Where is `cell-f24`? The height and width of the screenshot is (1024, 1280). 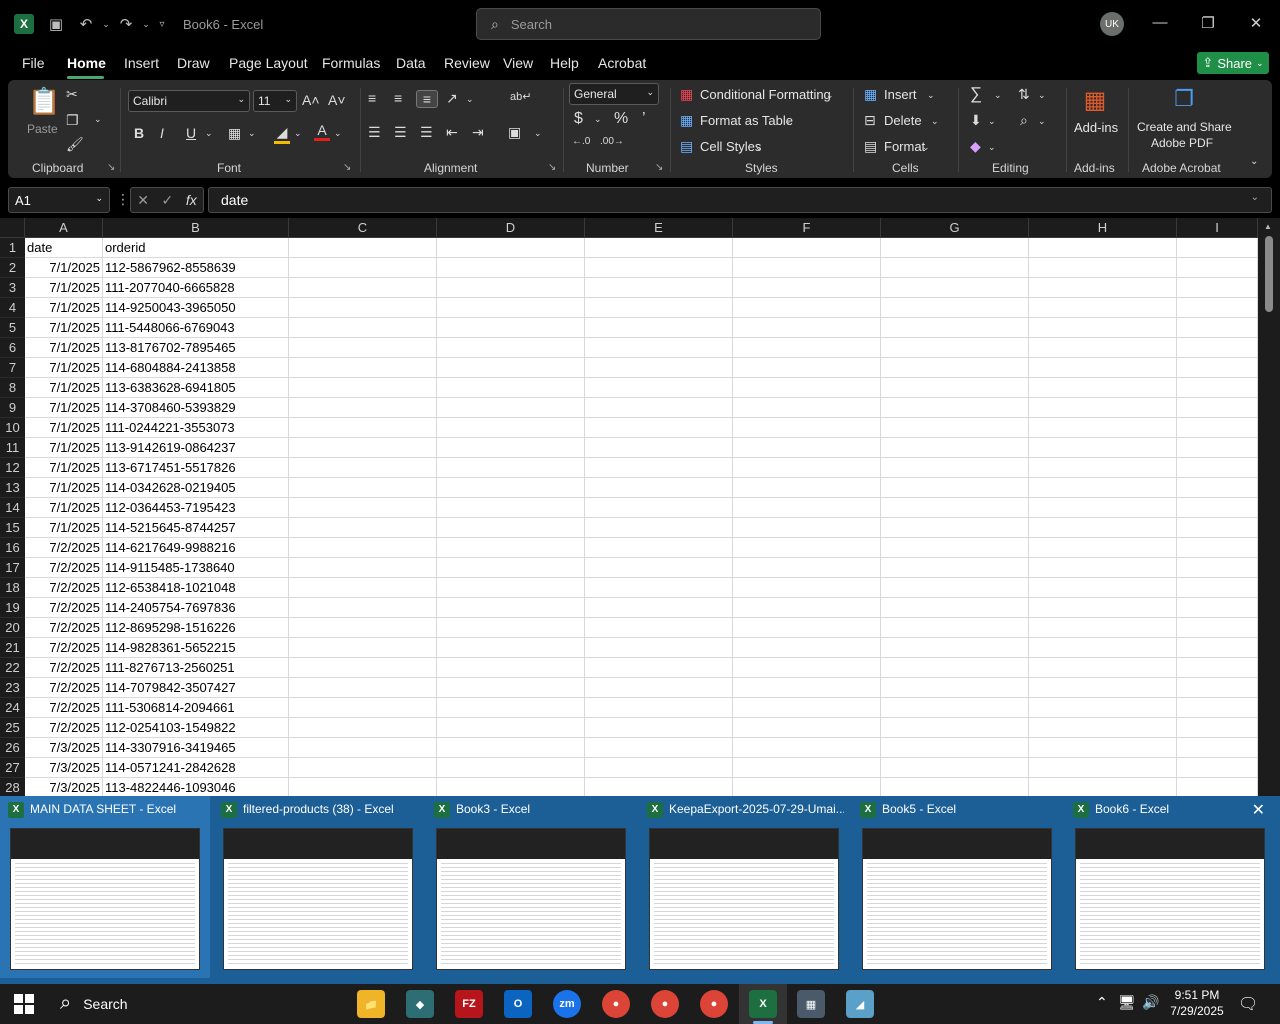 cell-f24 is located at coordinates (807, 708).